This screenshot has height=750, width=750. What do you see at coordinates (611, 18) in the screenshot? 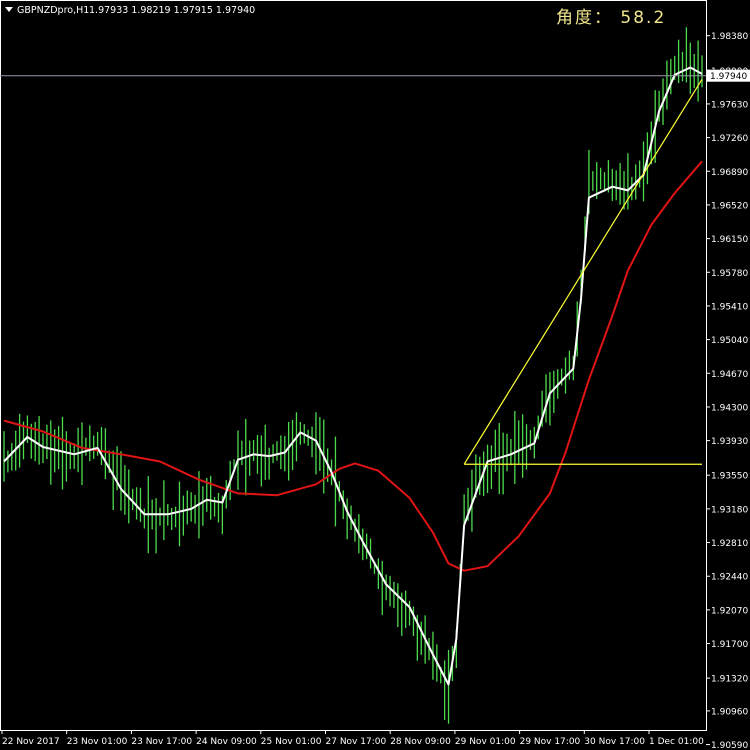
I see `angle-label: 角度： 58.2` at bounding box center [611, 18].